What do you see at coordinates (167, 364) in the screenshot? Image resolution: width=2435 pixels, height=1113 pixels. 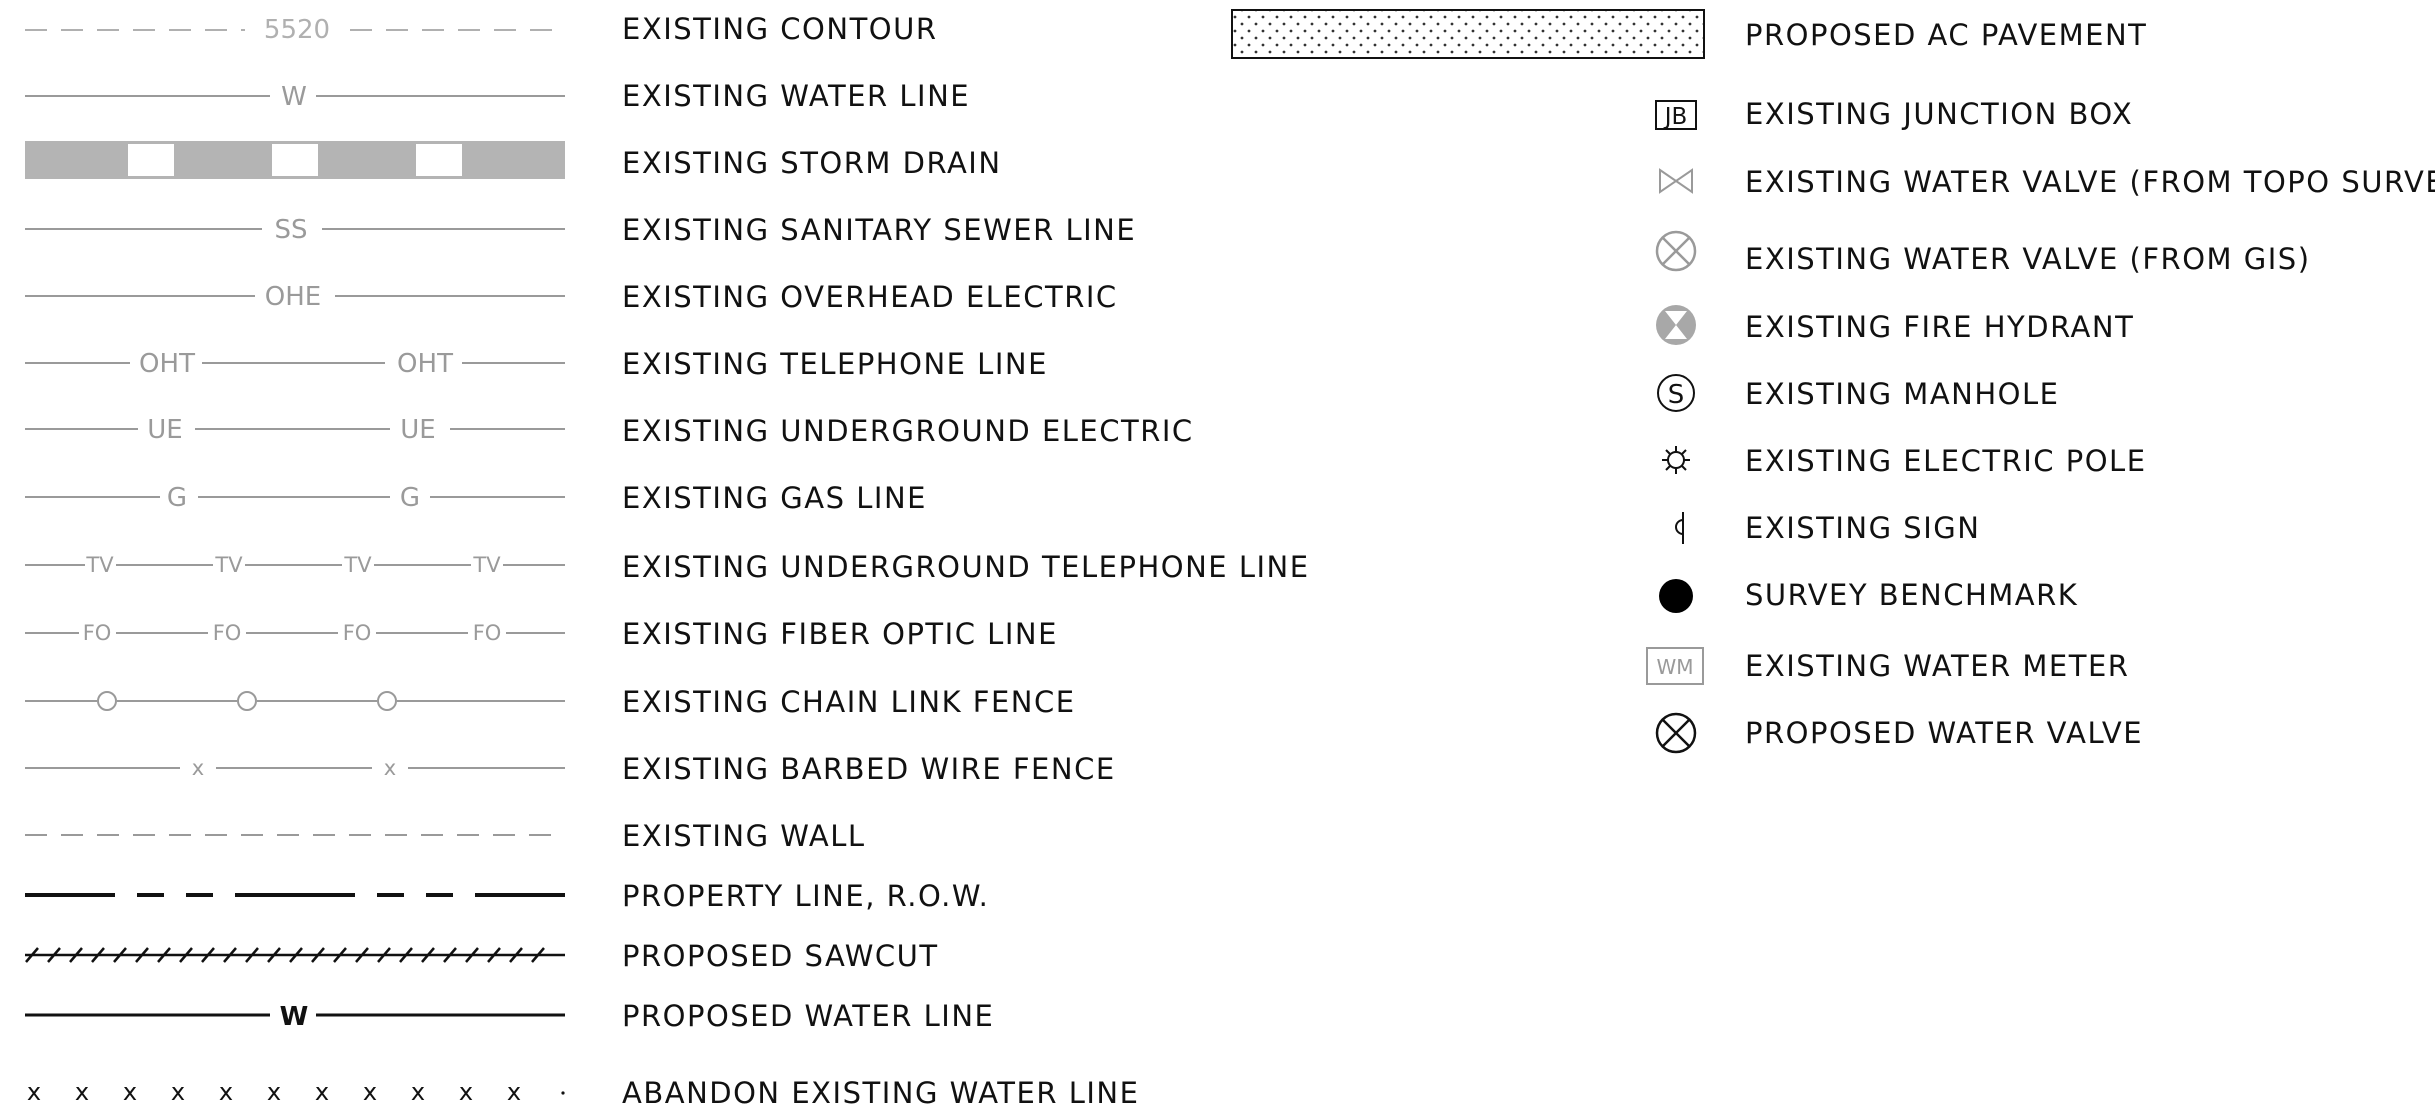 I see `telephone-letters-1: OHT` at bounding box center [167, 364].